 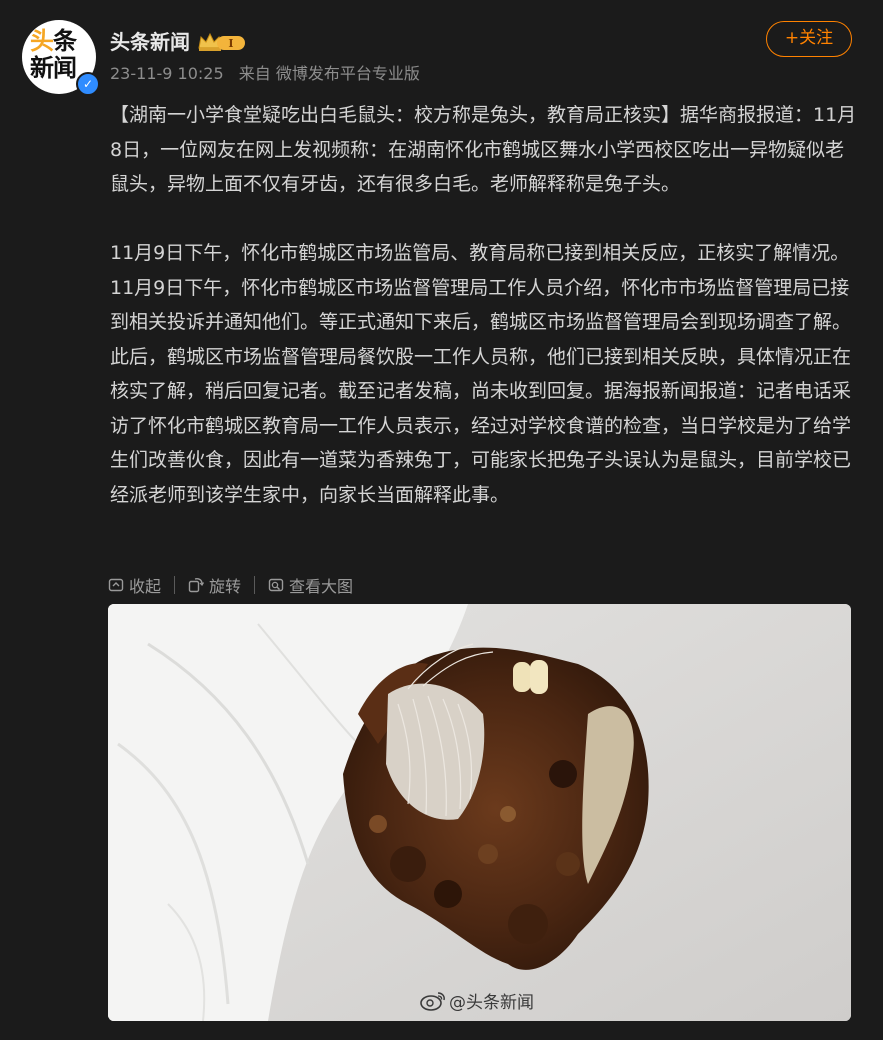 I want to click on image-toolbar: 收起 旋转 查看大图, so click(x=230, y=585).